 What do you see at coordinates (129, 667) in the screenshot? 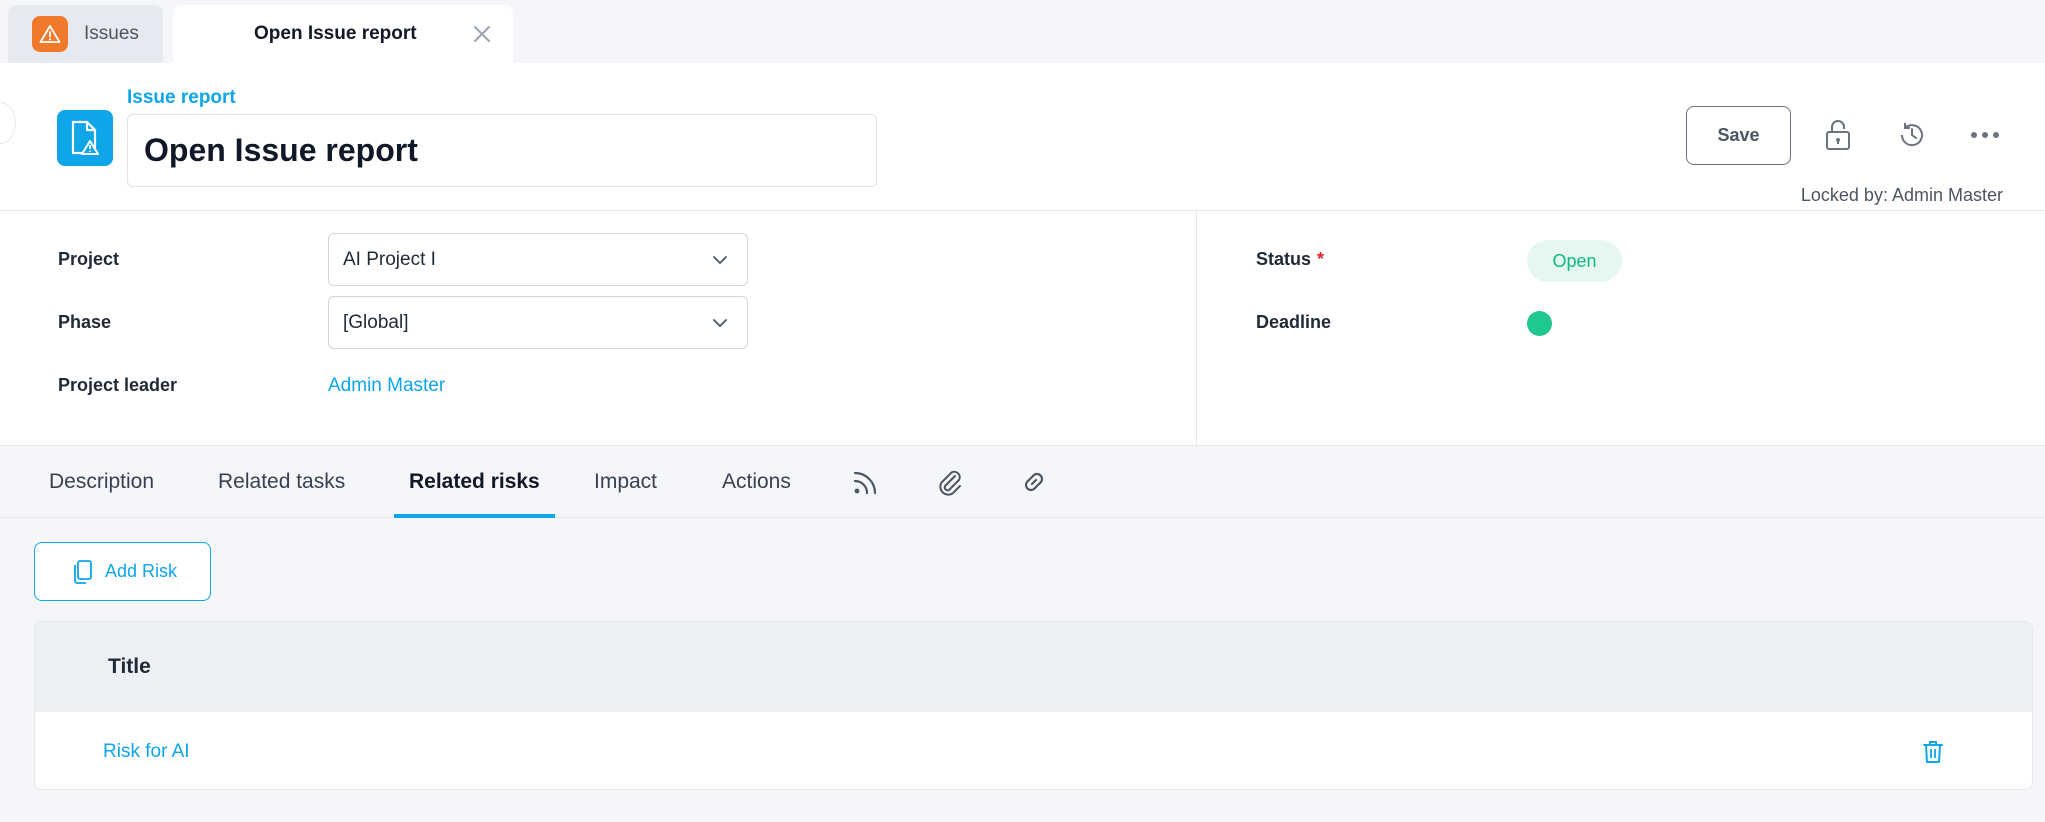
I see `column-header-title: Title` at bounding box center [129, 667].